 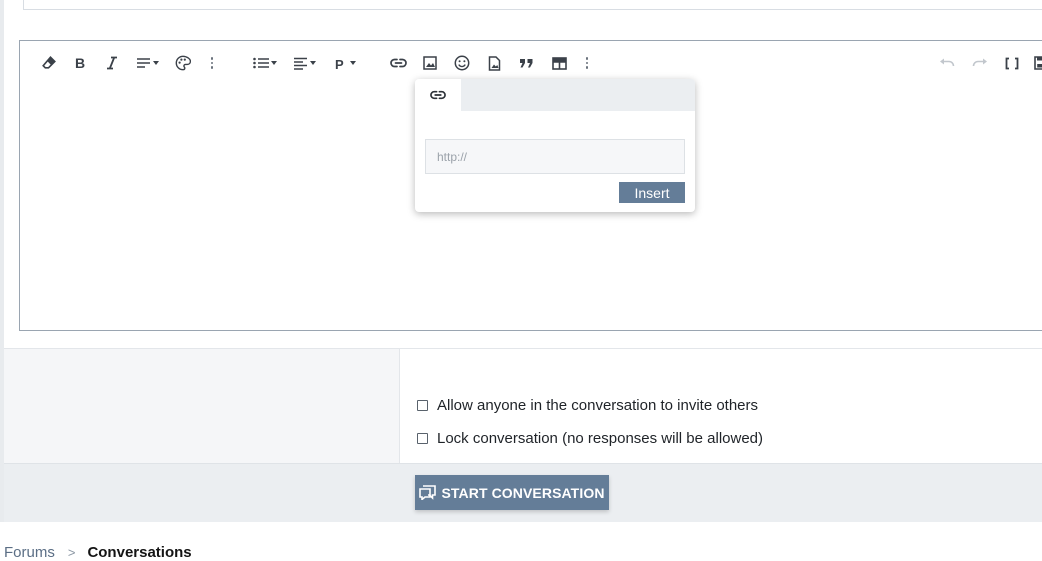 What do you see at coordinates (183, 63) in the screenshot?
I see `text-color-icon` at bounding box center [183, 63].